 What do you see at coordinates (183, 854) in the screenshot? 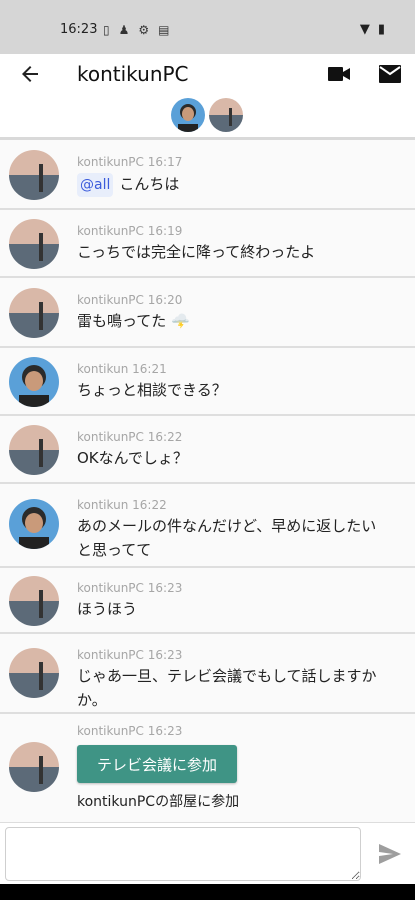
I see `message-input` at bounding box center [183, 854].